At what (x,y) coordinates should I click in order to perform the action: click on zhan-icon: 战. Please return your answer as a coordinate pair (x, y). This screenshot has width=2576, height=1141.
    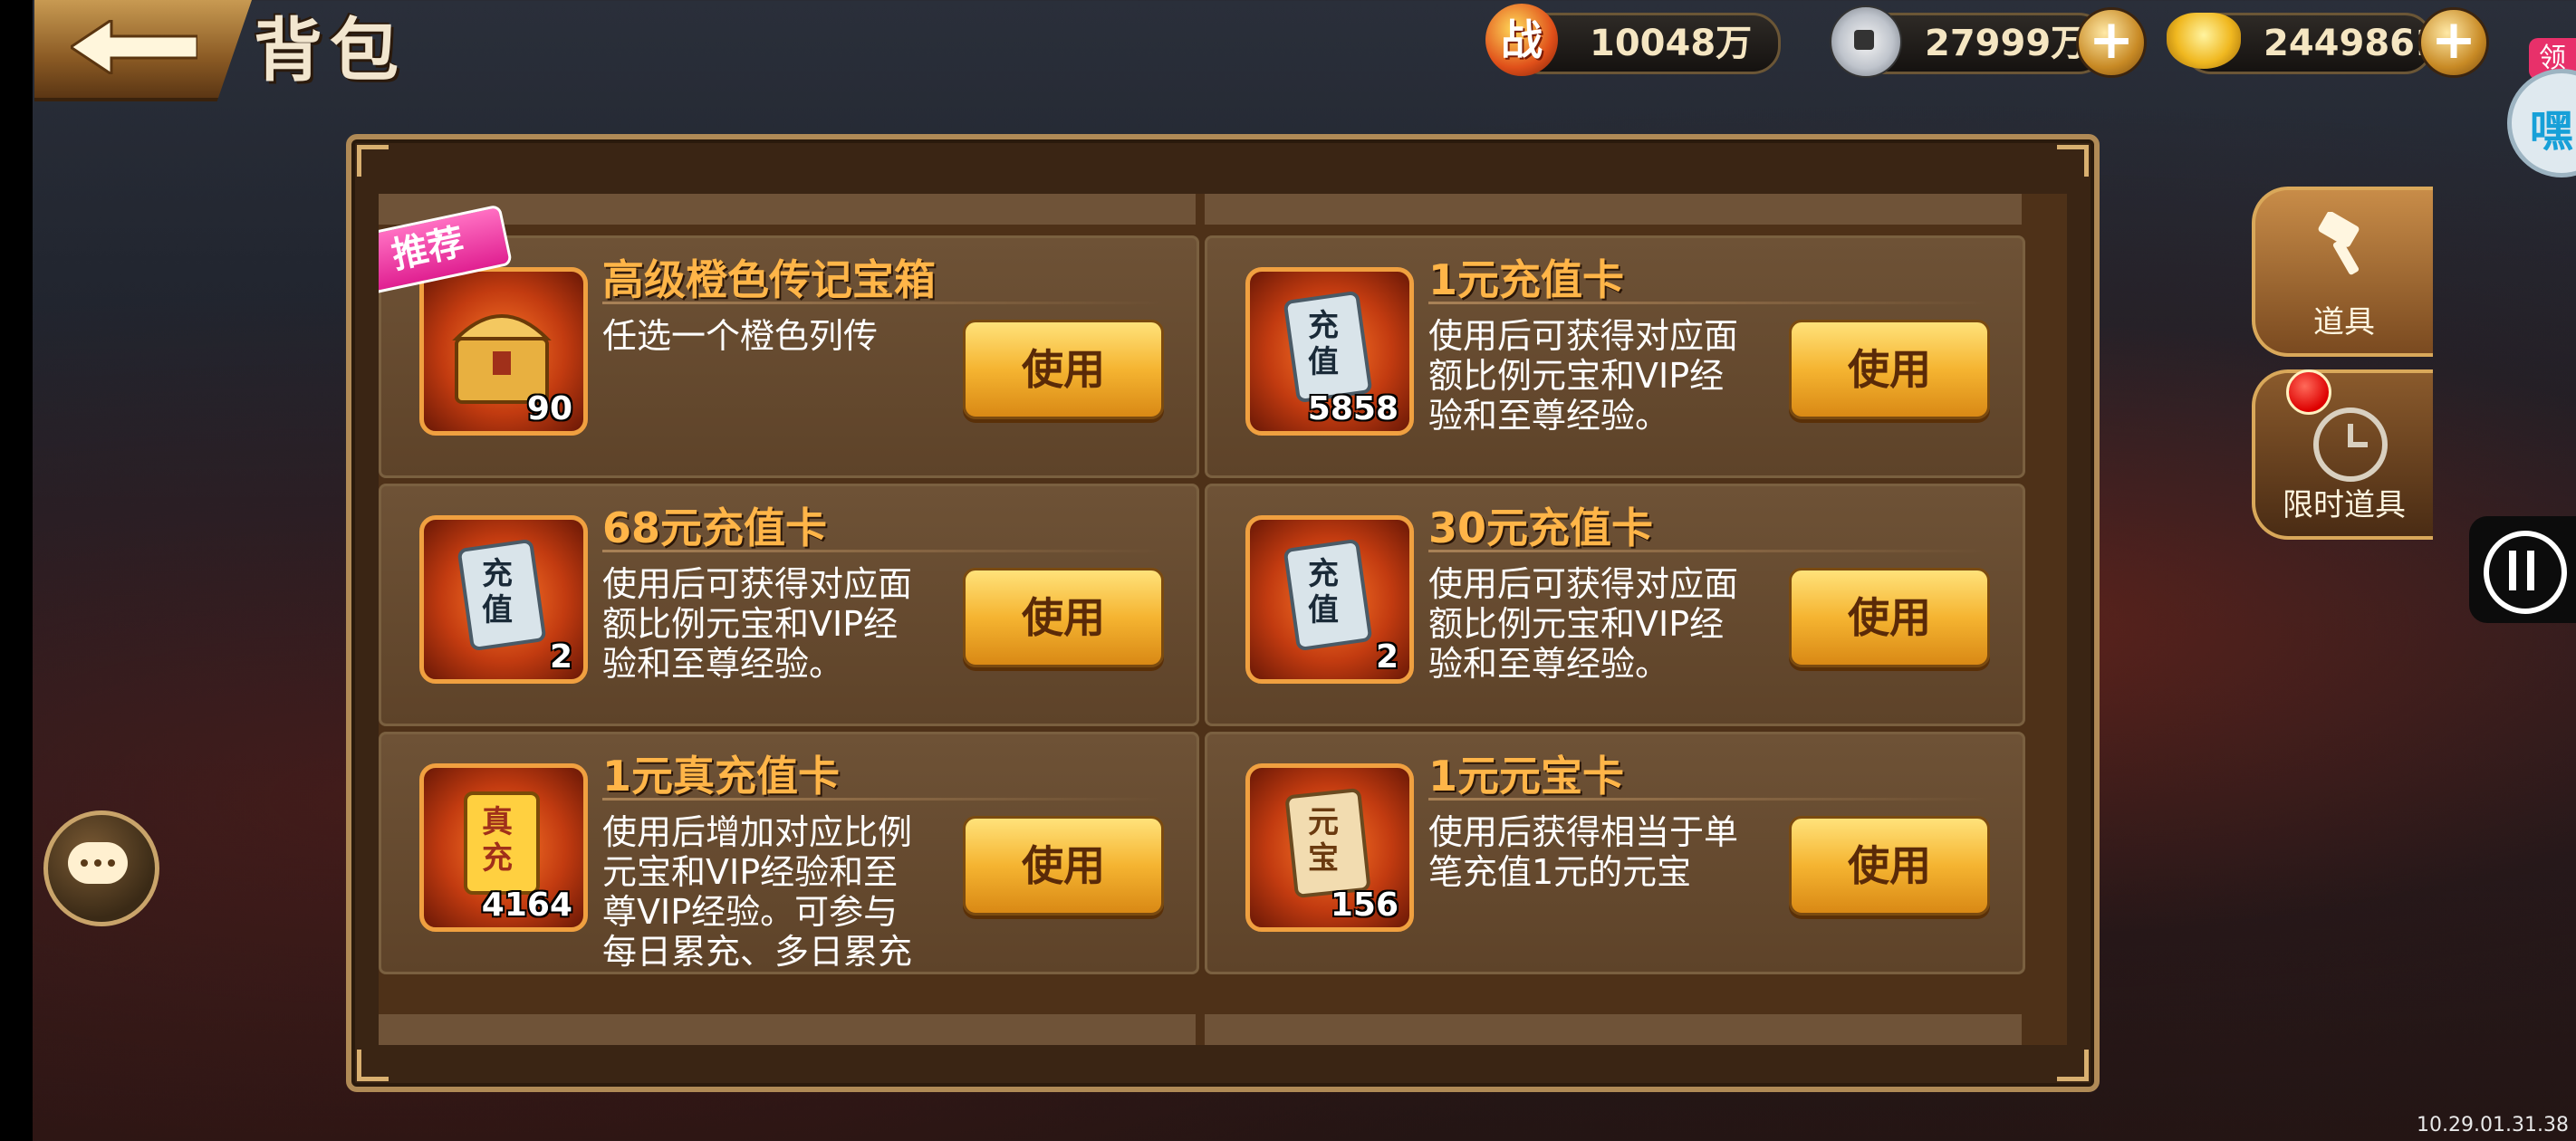
    Looking at the image, I should click on (1521, 40).